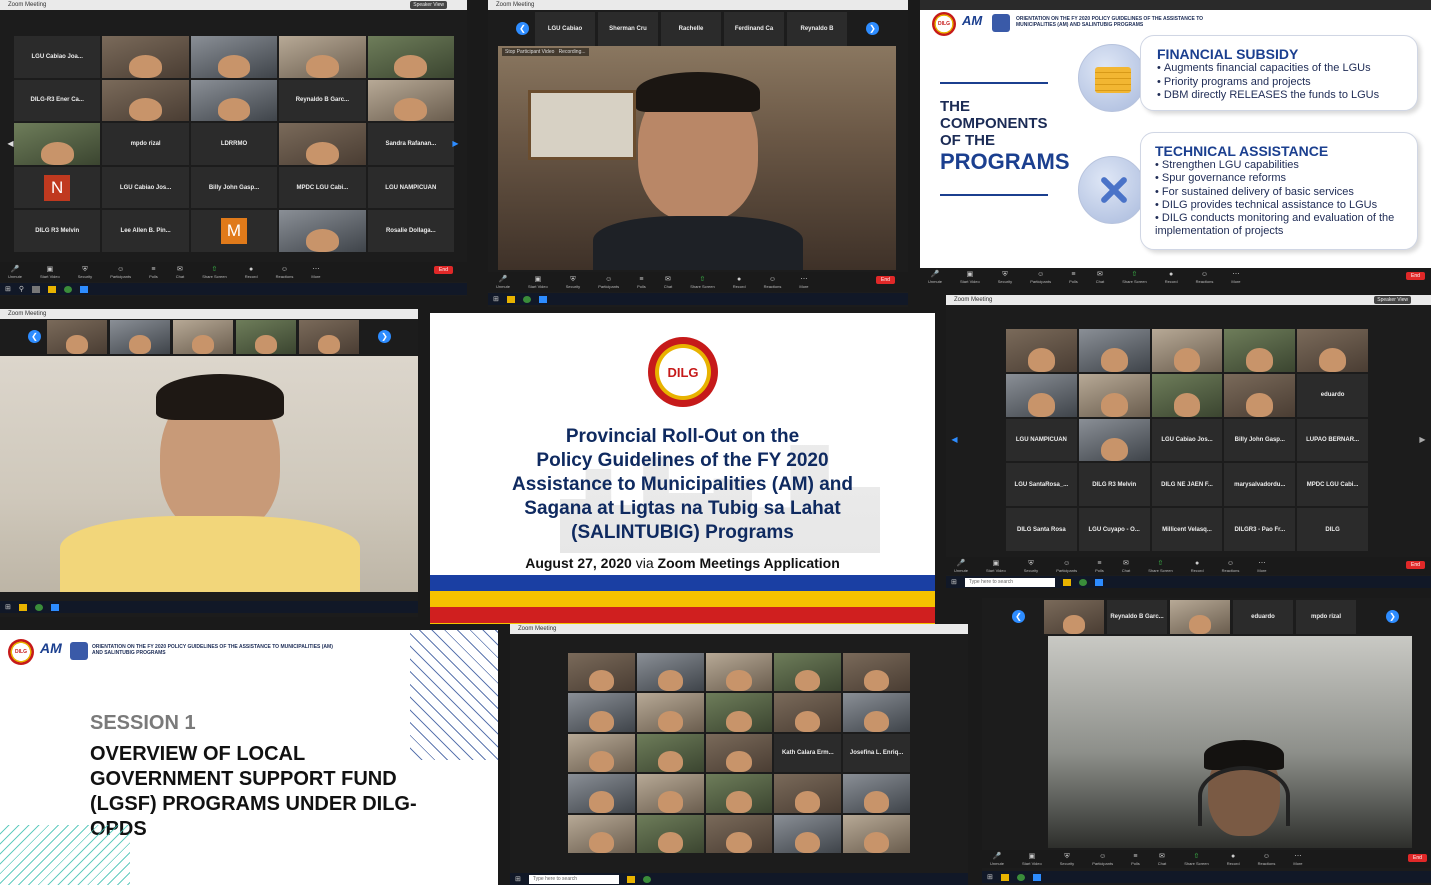 The width and height of the screenshot is (1431, 885). Describe the element at coordinates (754, 29) in the screenshot. I see `strip-participant-tile: Ferdinand Ca` at that location.